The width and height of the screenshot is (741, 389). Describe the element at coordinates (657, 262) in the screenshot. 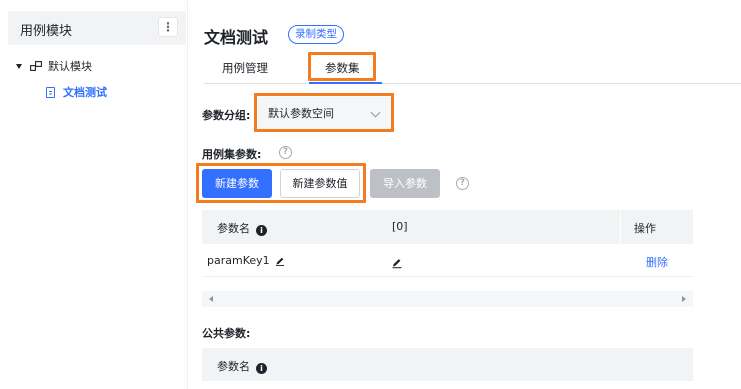

I see `delete-link: 删除` at that location.